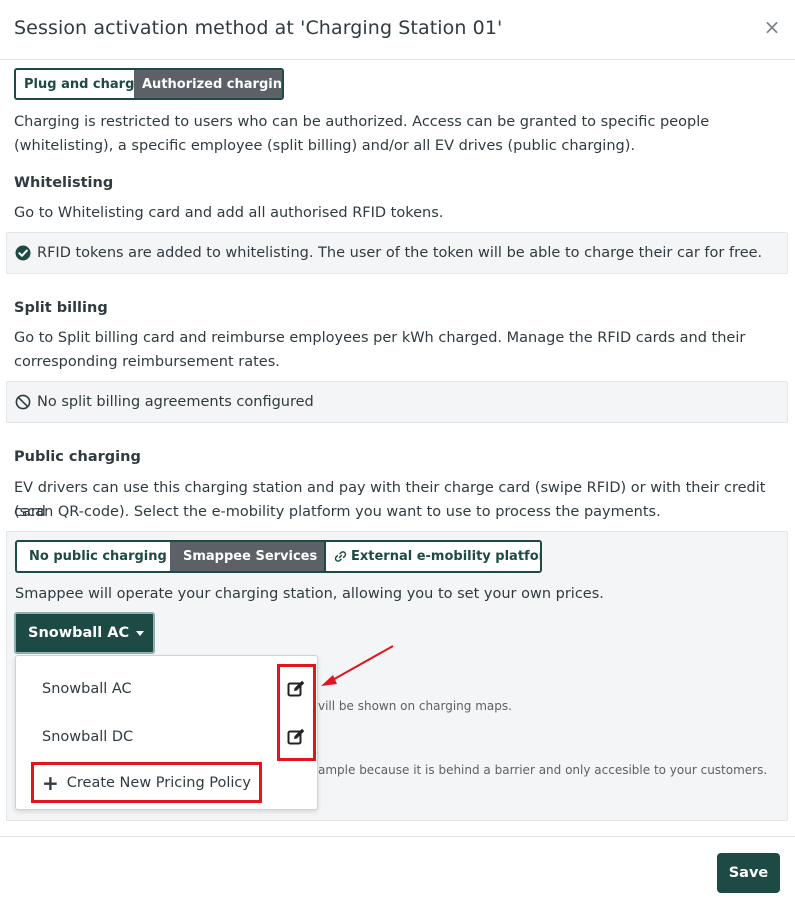  I want to click on save-button: Save, so click(748, 873).